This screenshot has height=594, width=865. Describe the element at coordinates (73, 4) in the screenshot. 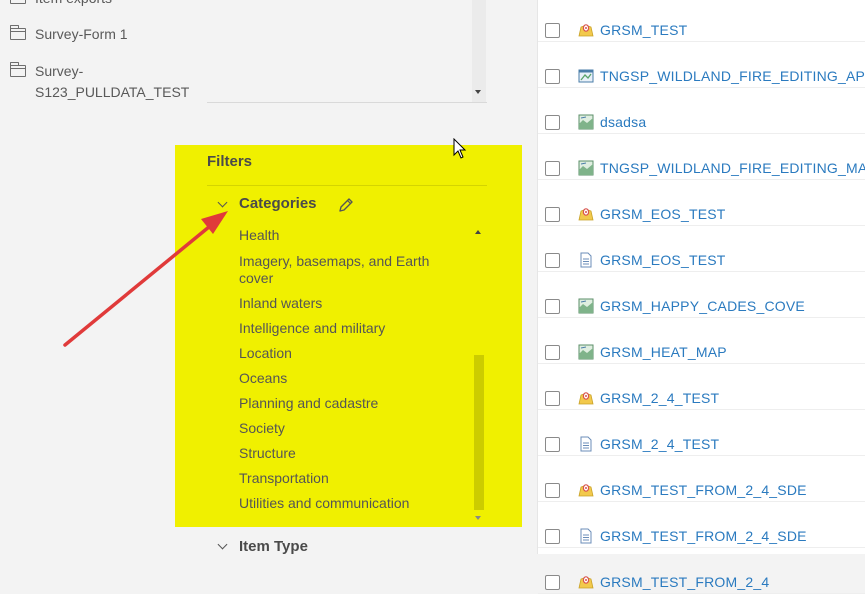

I see `folder-label: Item exports` at that location.